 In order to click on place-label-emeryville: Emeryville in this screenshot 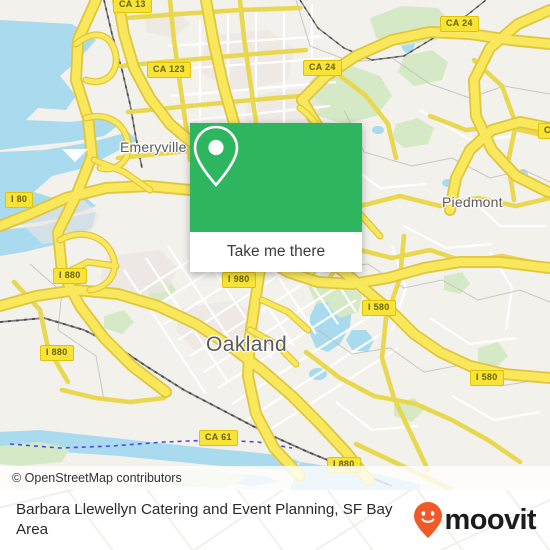, I will do `click(153, 147)`.